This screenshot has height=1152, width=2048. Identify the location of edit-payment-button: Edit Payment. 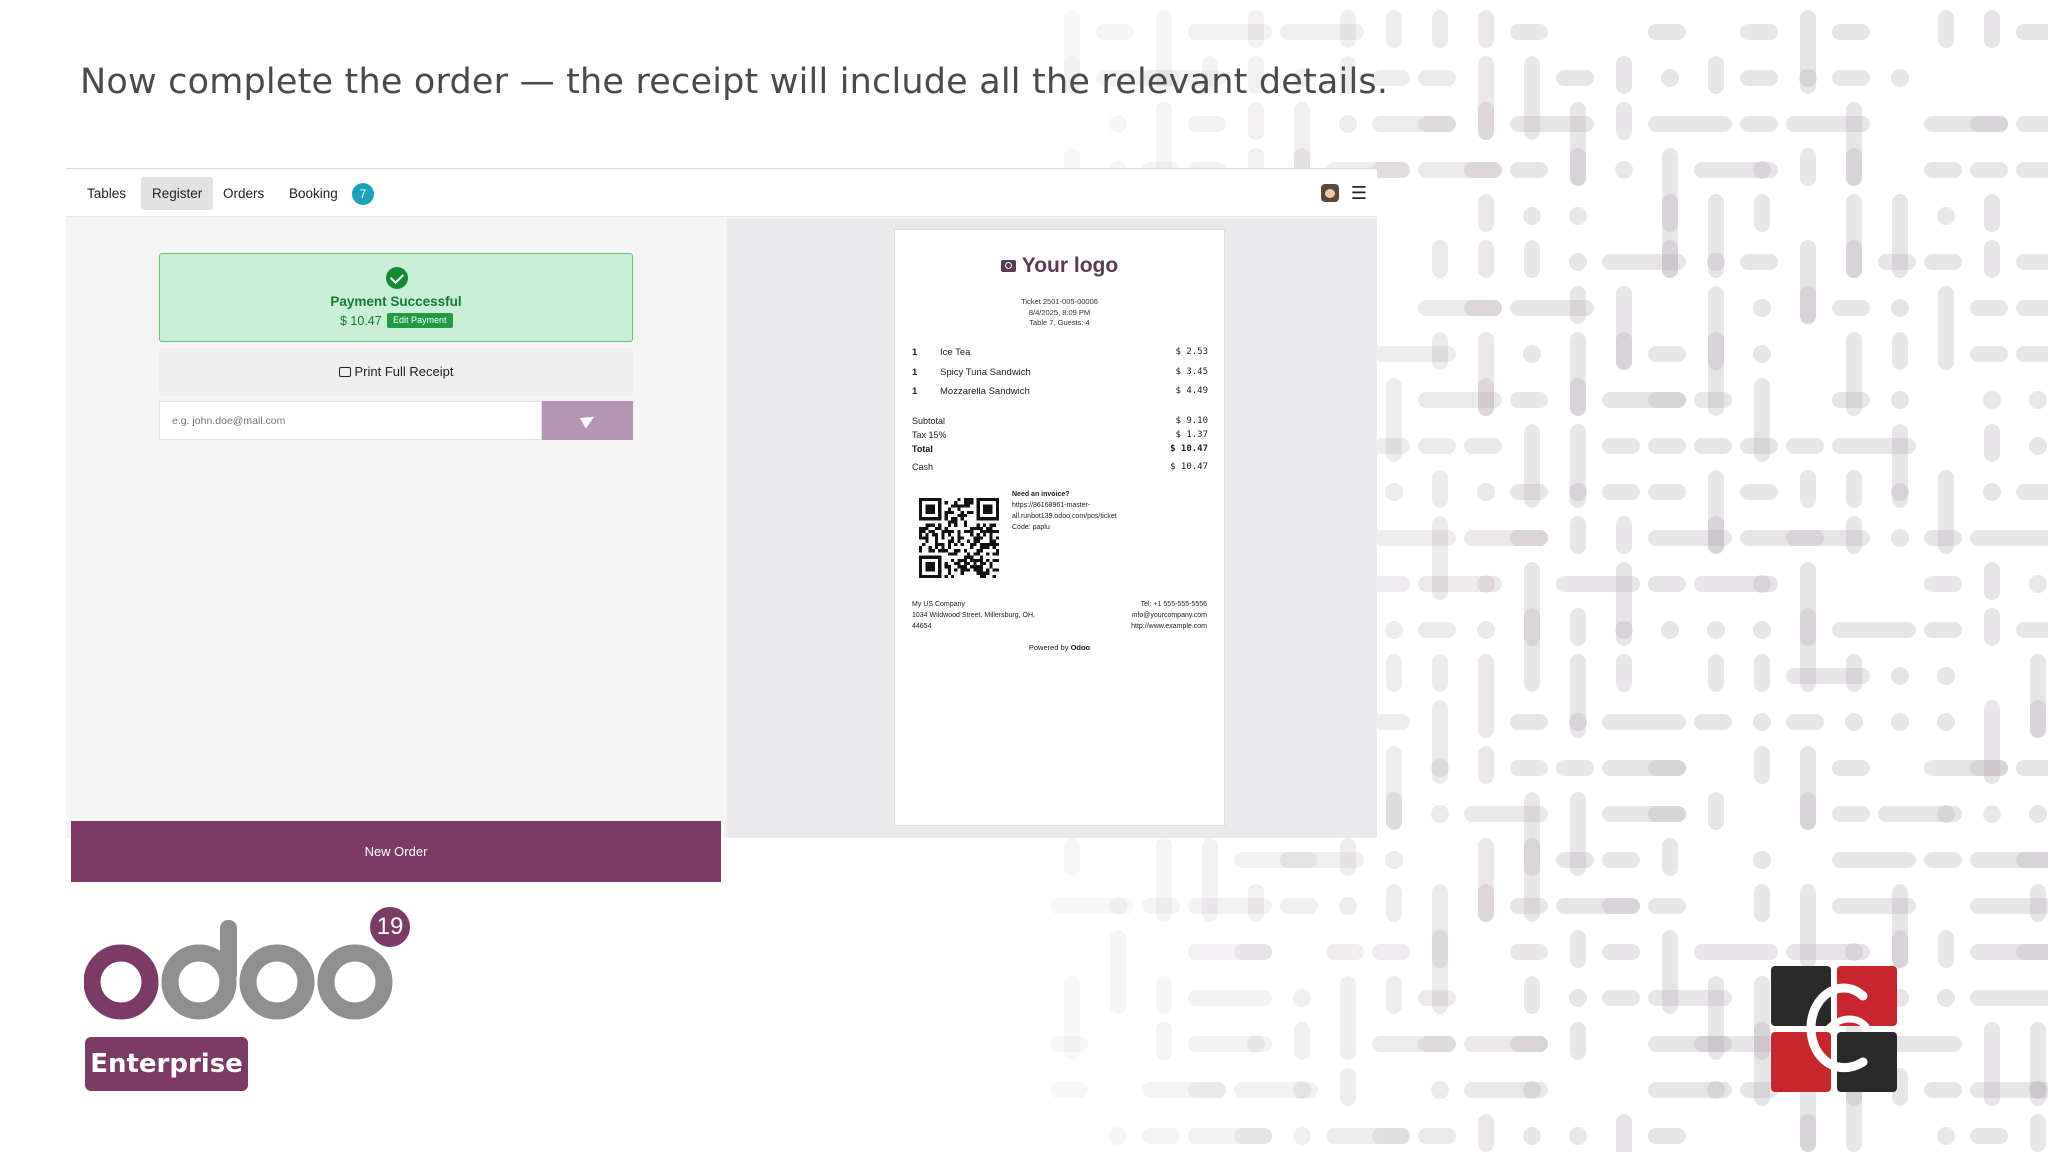
(420, 320).